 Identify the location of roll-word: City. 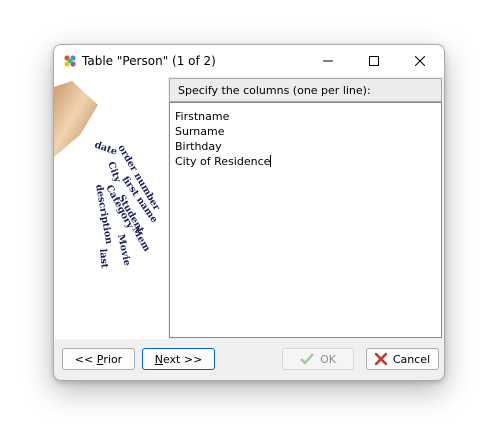
(114, 172).